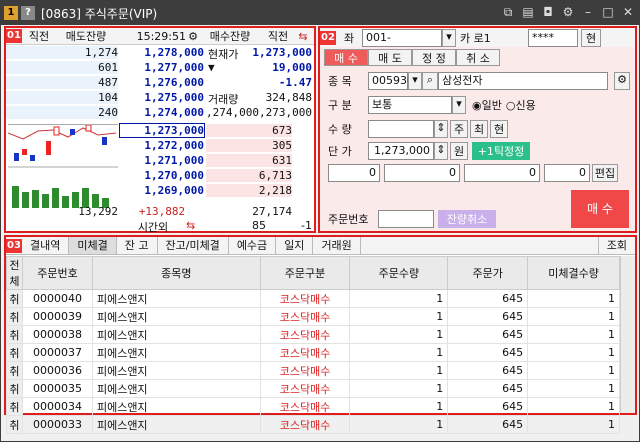 The height and width of the screenshot is (442, 640). What do you see at coordinates (193, 36) in the screenshot?
I see `gear-icon: ⚙` at bounding box center [193, 36].